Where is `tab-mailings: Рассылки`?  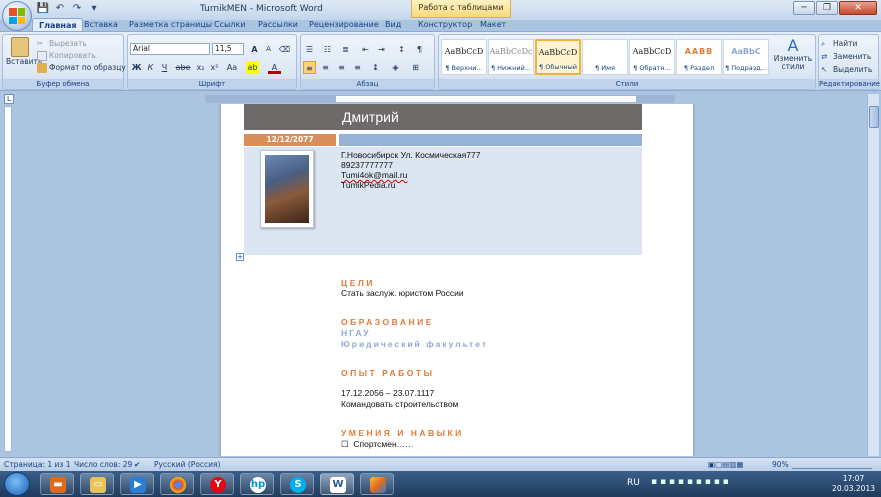 tab-mailings: Рассылки is located at coordinates (278, 25).